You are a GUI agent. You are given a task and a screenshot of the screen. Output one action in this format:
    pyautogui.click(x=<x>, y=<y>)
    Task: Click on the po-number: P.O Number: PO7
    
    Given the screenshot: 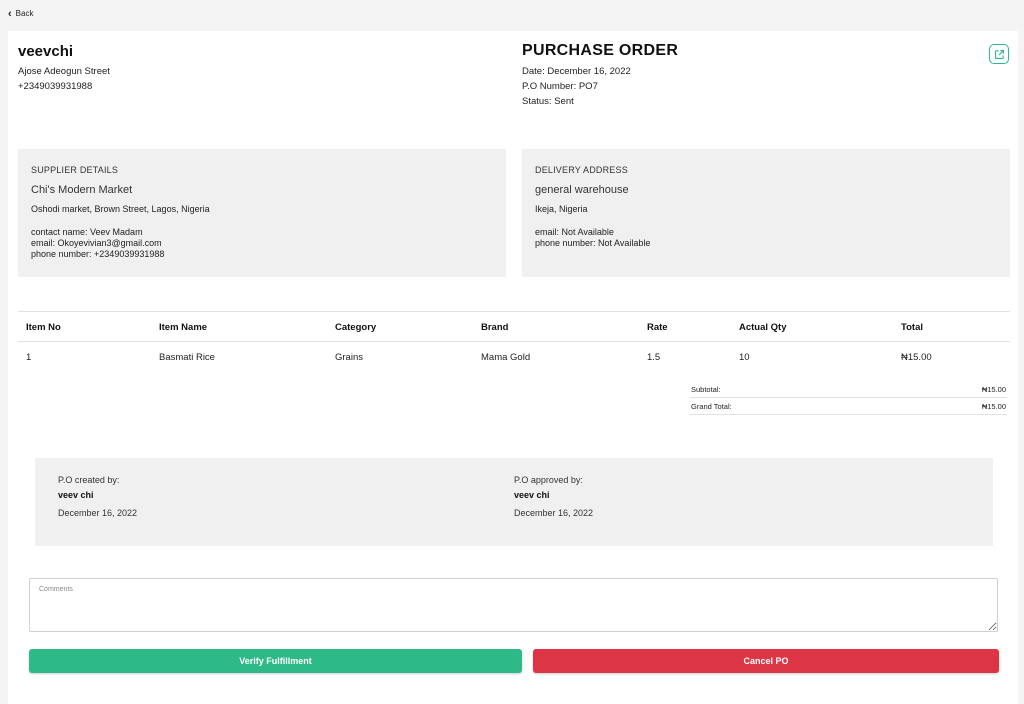 What is the action you would take?
    pyautogui.click(x=560, y=86)
    